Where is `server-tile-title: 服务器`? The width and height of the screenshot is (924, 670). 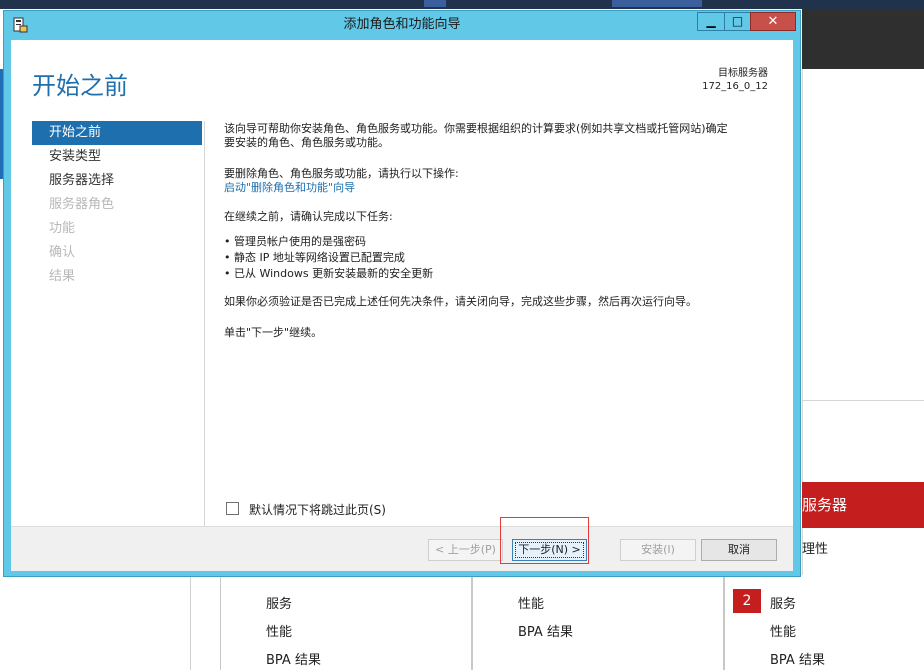 server-tile-title: 服务器 is located at coordinates (825, 505).